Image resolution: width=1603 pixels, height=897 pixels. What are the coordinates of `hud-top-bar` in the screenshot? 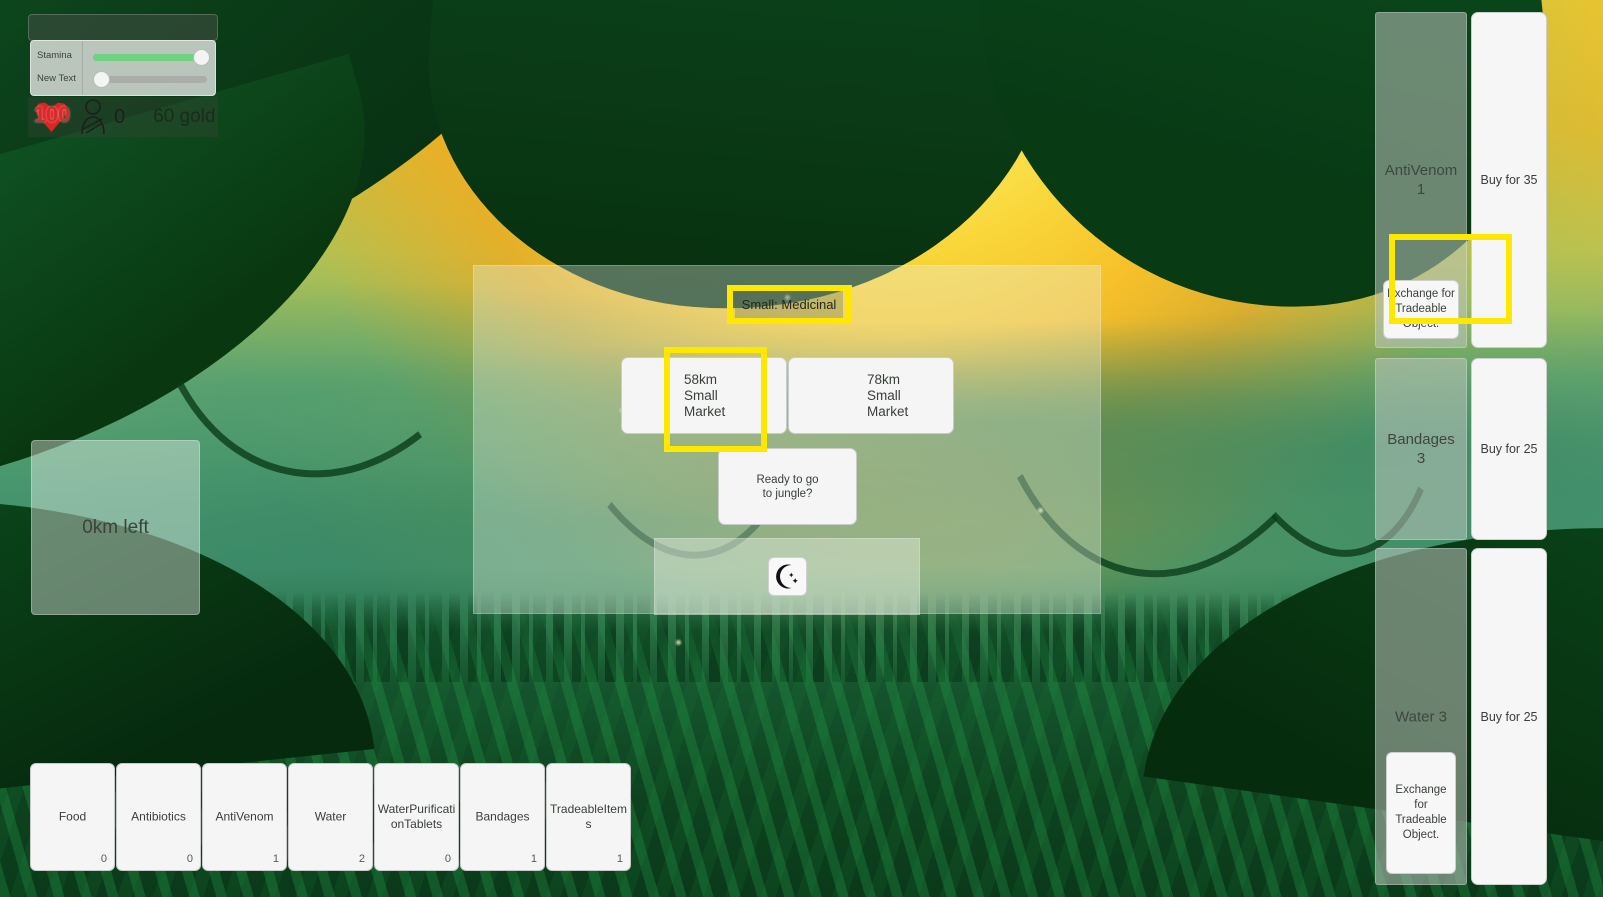 It's located at (123, 27).